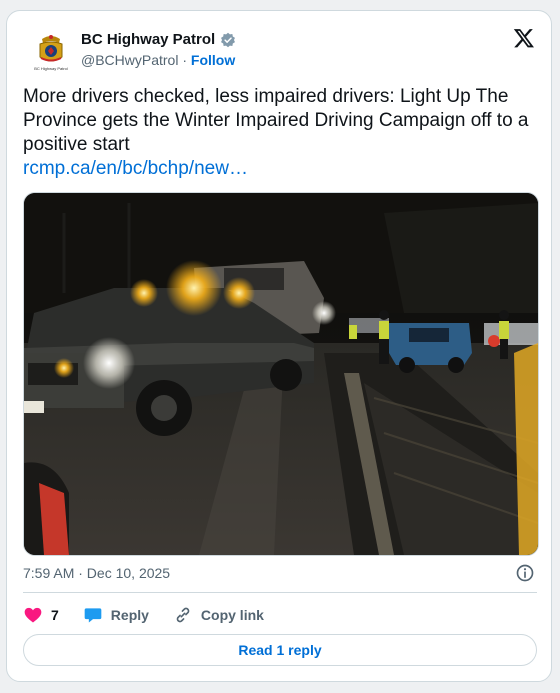 The width and height of the screenshot is (560, 693). Describe the element at coordinates (33, 615) in the screenshot. I see `heart-icon` at that location.